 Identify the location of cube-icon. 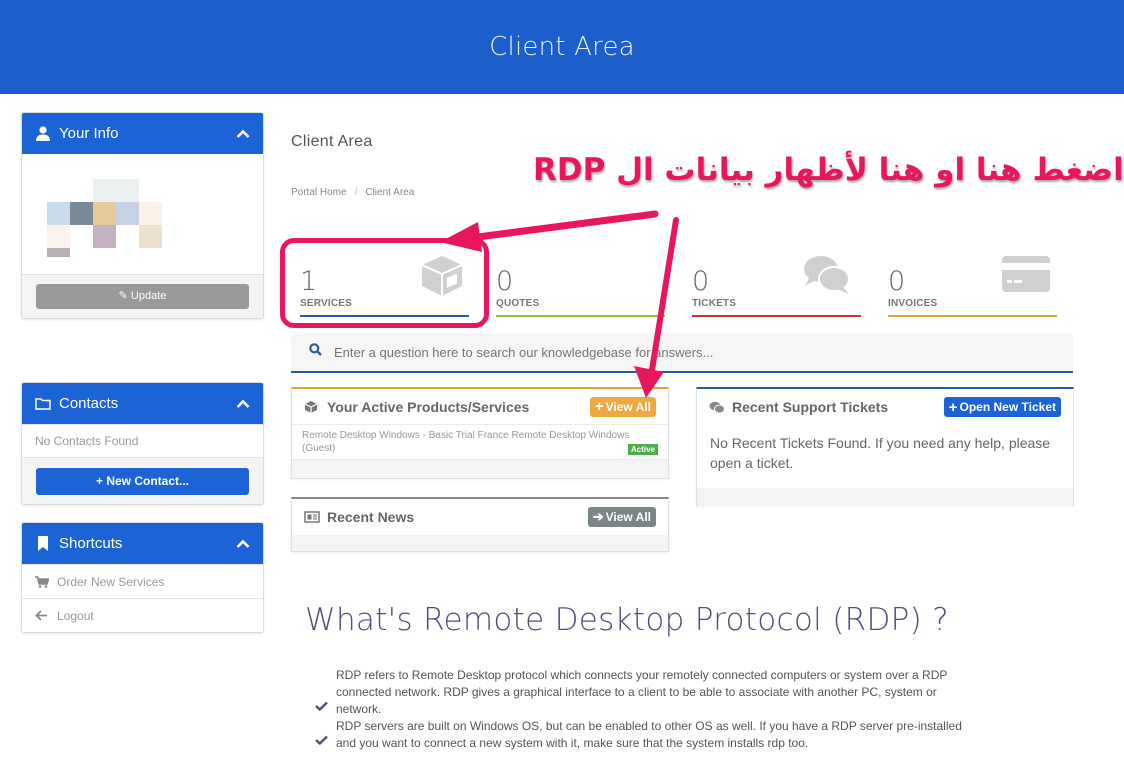
(312, 407).